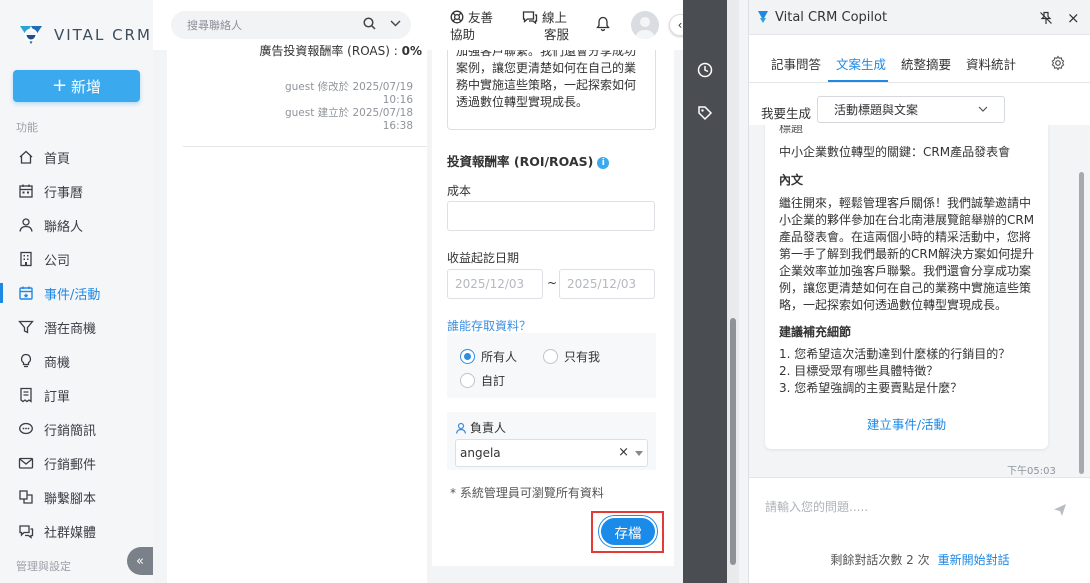  What do you see at coordinates (991, 63) in the screenshot?
I see `tab-statistics: 資料統計` at bounding box center [991, 63].